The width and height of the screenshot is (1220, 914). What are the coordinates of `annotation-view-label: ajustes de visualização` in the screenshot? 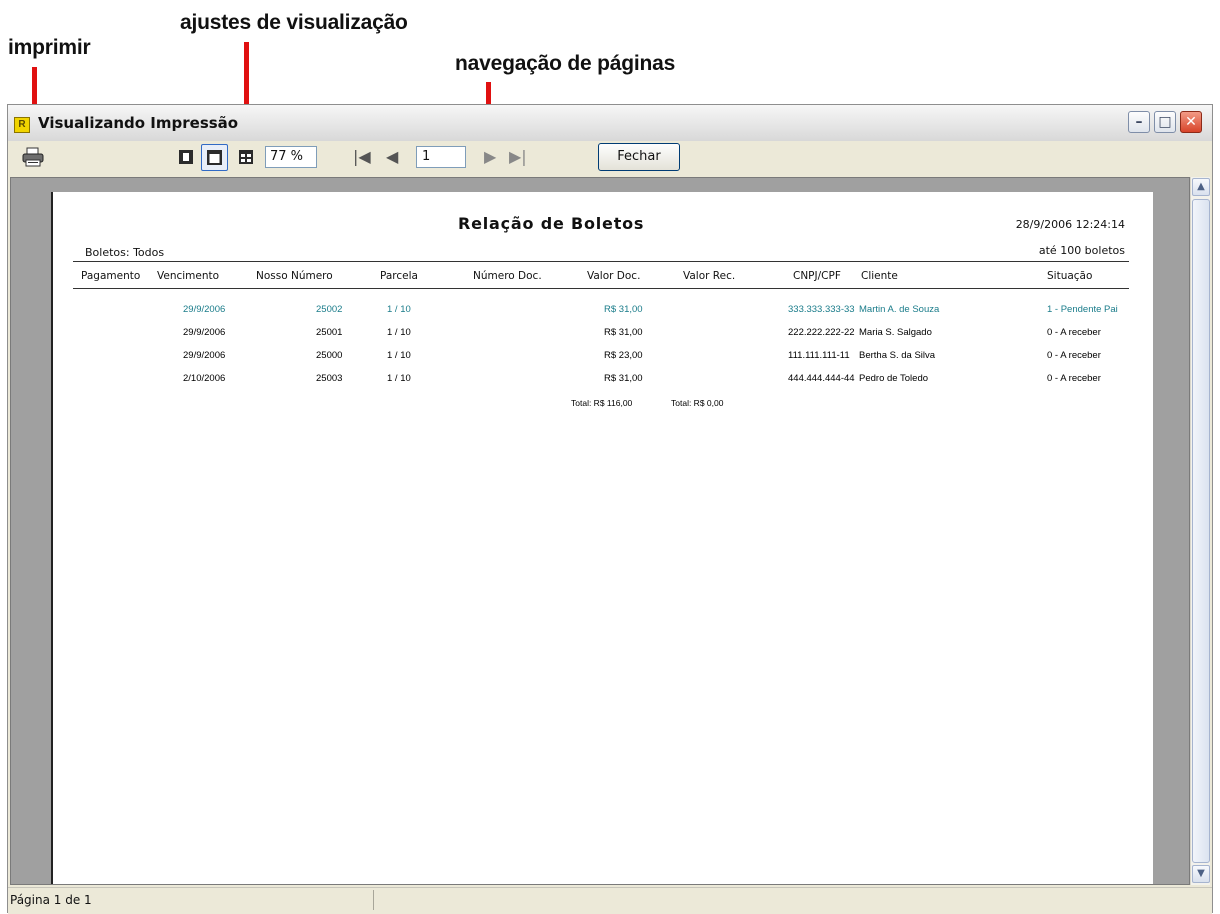 It's located at (294, 22).